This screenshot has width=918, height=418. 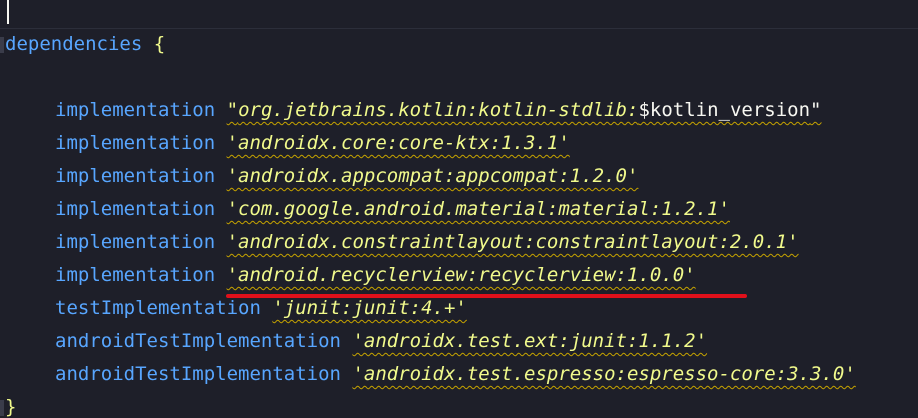 I want to click on code-line-close: }, so click(x=10, y=404).